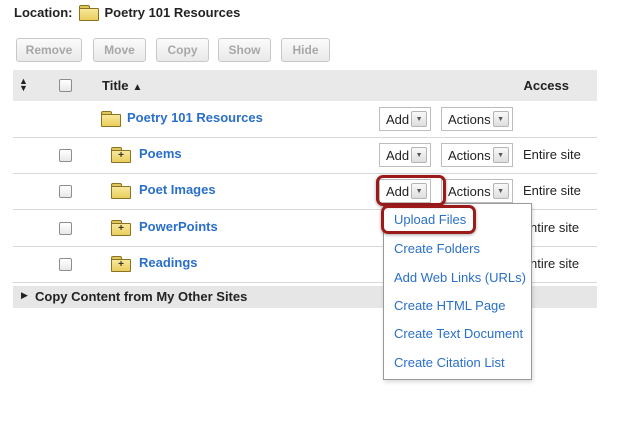 The image size is (644, 436). I want to click on location-folder-name: Poetry 101 Resources, so click(172, 12).